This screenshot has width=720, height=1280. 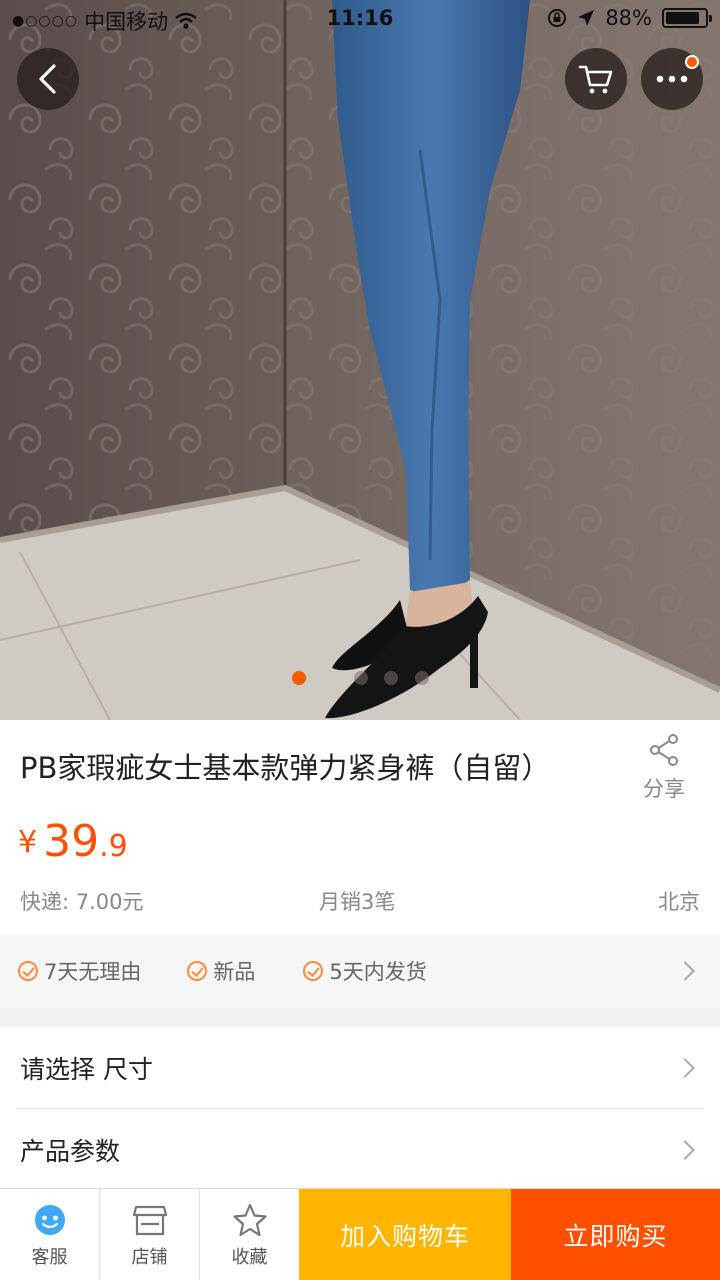 I want to click on favorite-label: 收藏, so click(x=249, y=1257).